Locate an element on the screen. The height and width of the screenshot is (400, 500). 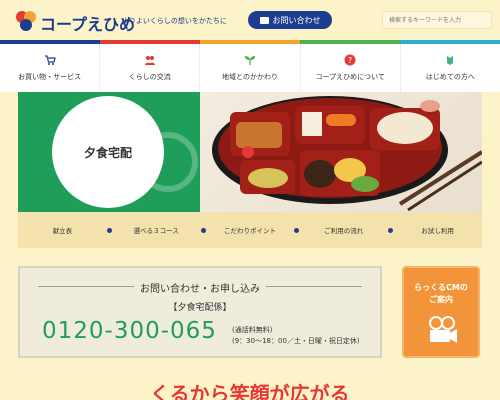
nav-item-about: ? コープえひめについて is located at coordinates (351, 68).